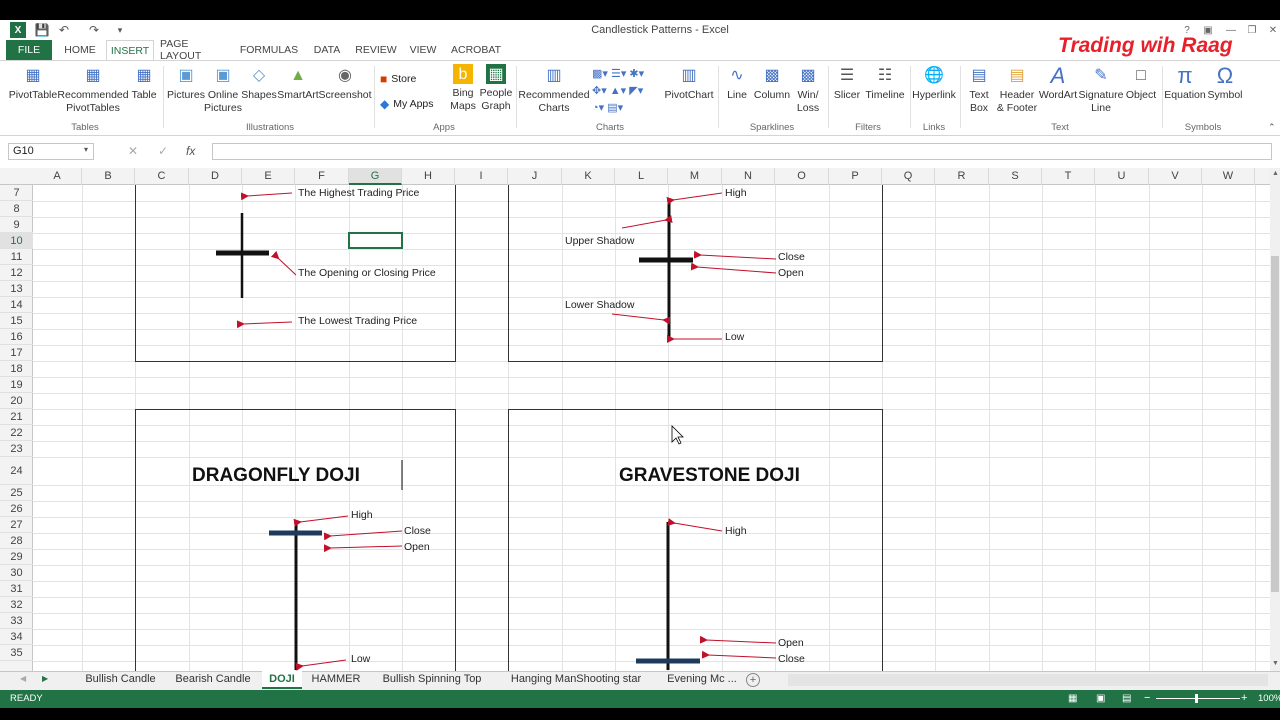  Describe the element at coordinates (736, 531) in the screenshot. I see `gravestone-label-high: High` at that location.